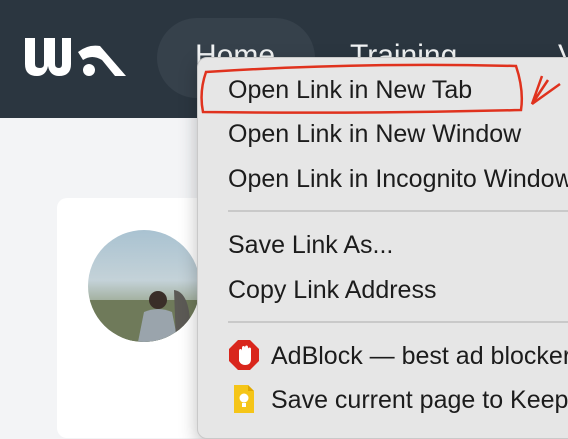  What do you see at coordinates (419, 400) in the screenshot?
I see `menu-save-to-keep: Save current page to Keep` at bounding box center [419, 400].